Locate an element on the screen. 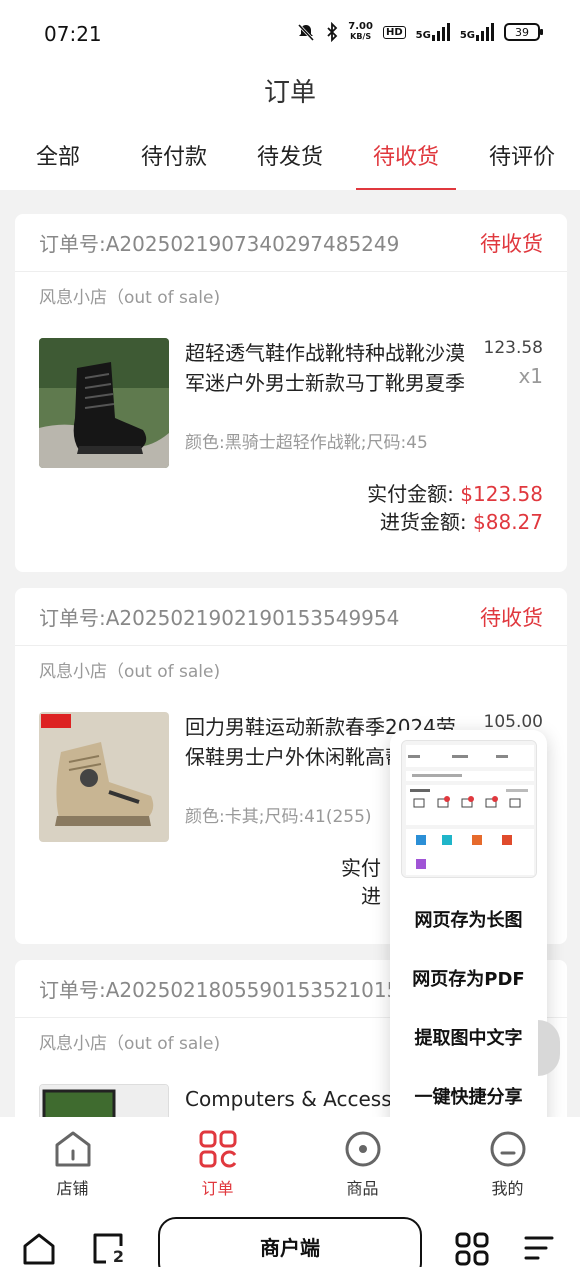  goods-price: 105.00 is located at coordinates (513, 722).